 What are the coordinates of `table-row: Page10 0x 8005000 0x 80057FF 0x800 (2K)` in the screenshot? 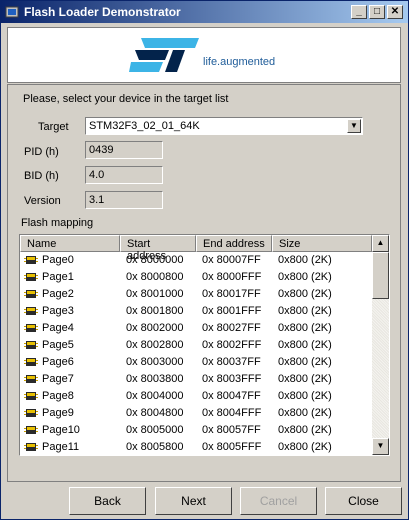 It's located at (196, 430).